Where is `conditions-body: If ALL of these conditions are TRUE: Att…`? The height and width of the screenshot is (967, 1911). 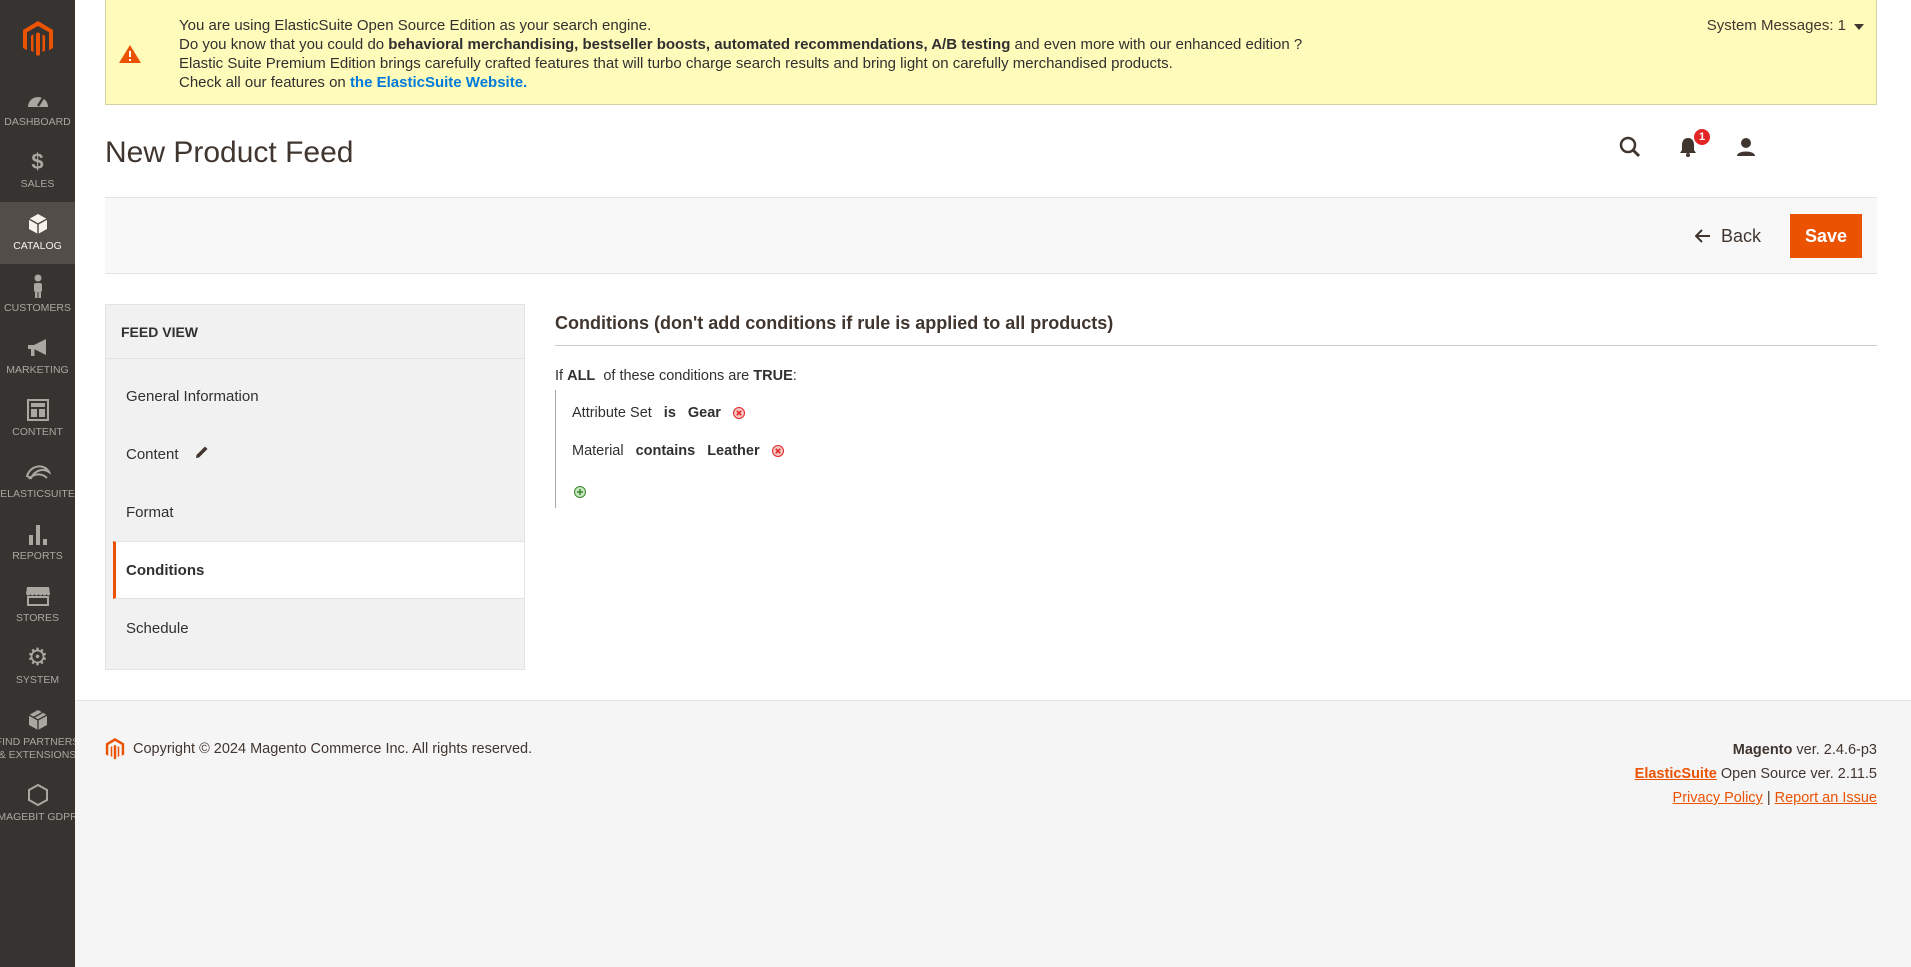
conditions-body: If ALL of these conditions are TRUE: Att… is located at coordinates (1216, 438).